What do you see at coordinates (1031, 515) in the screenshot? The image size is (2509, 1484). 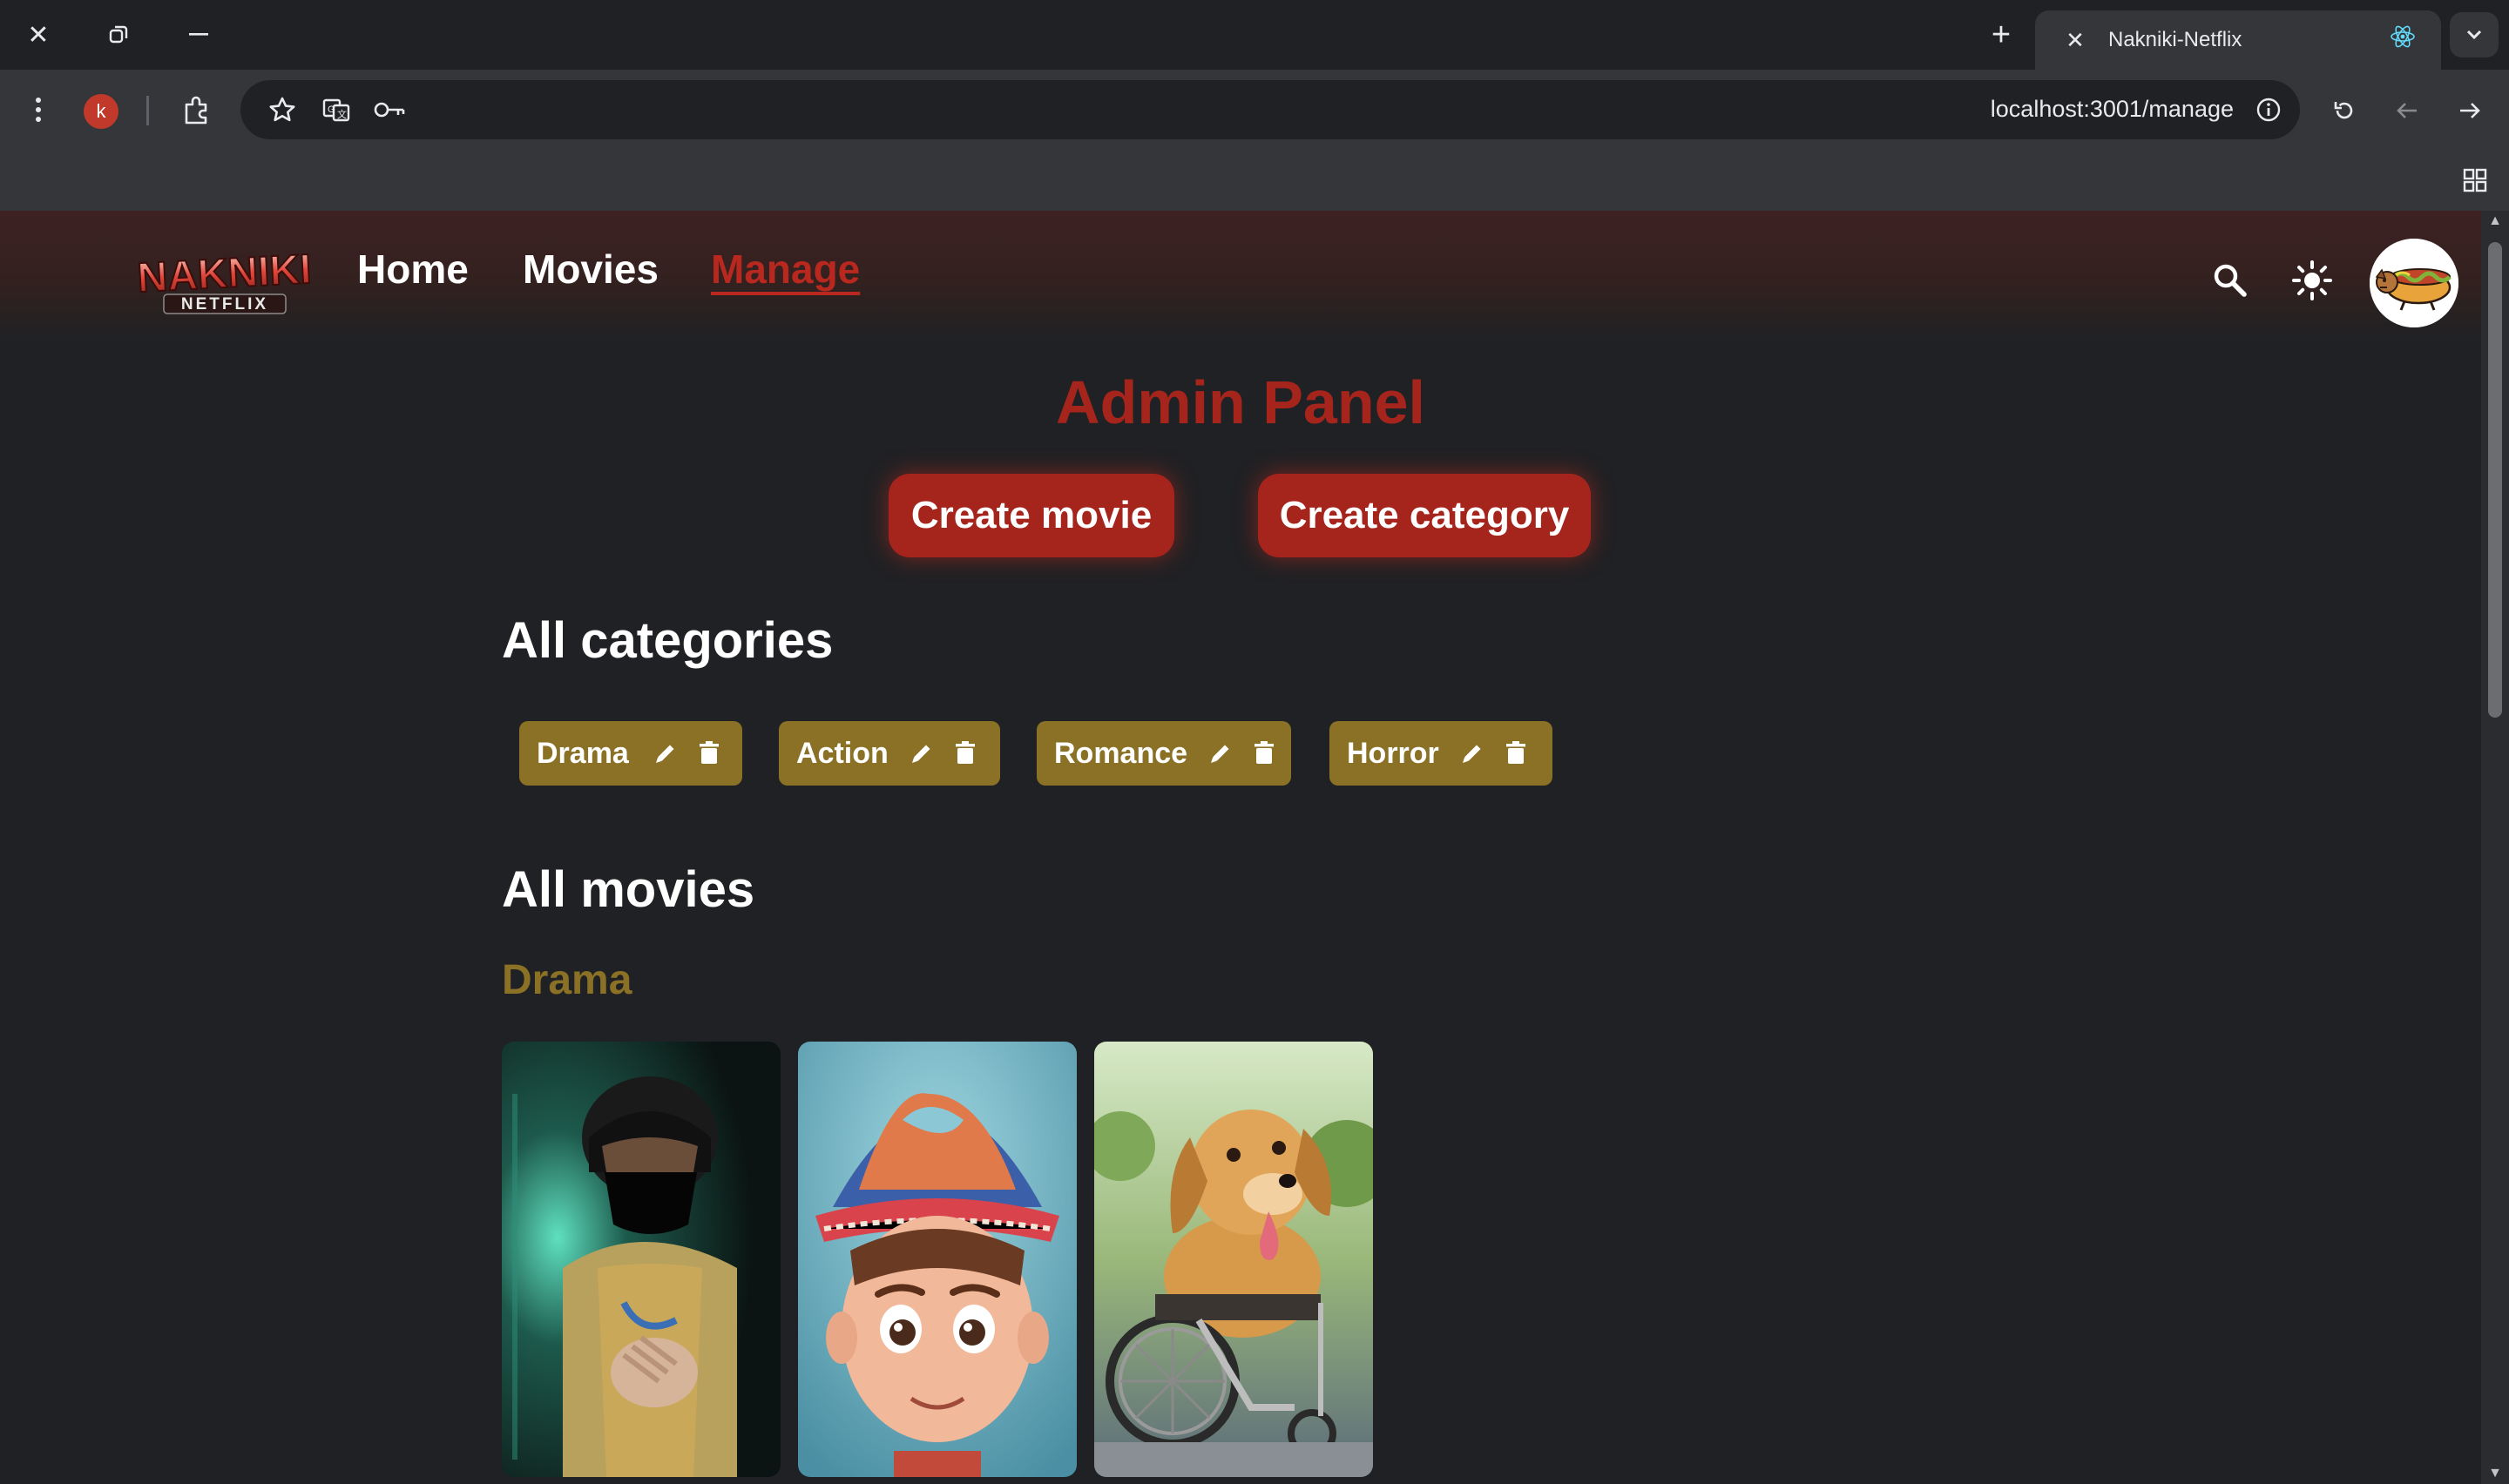 I see `create-movie-button: Create movie` at bounding box center [1031, 515].